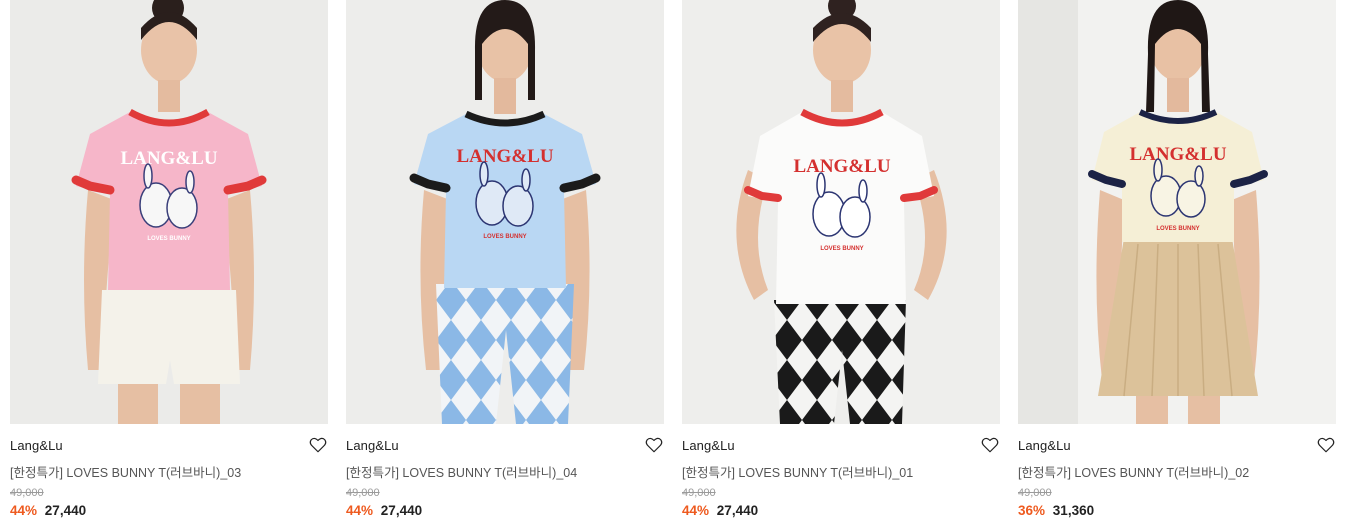 The image size is (1345, 525). What do you see at coordinates (797, 471) in the screenshot?
I see `product-title: [한정특가] LOVES BUNNY T(러브바니)_01` at bounding box center [797, 471].